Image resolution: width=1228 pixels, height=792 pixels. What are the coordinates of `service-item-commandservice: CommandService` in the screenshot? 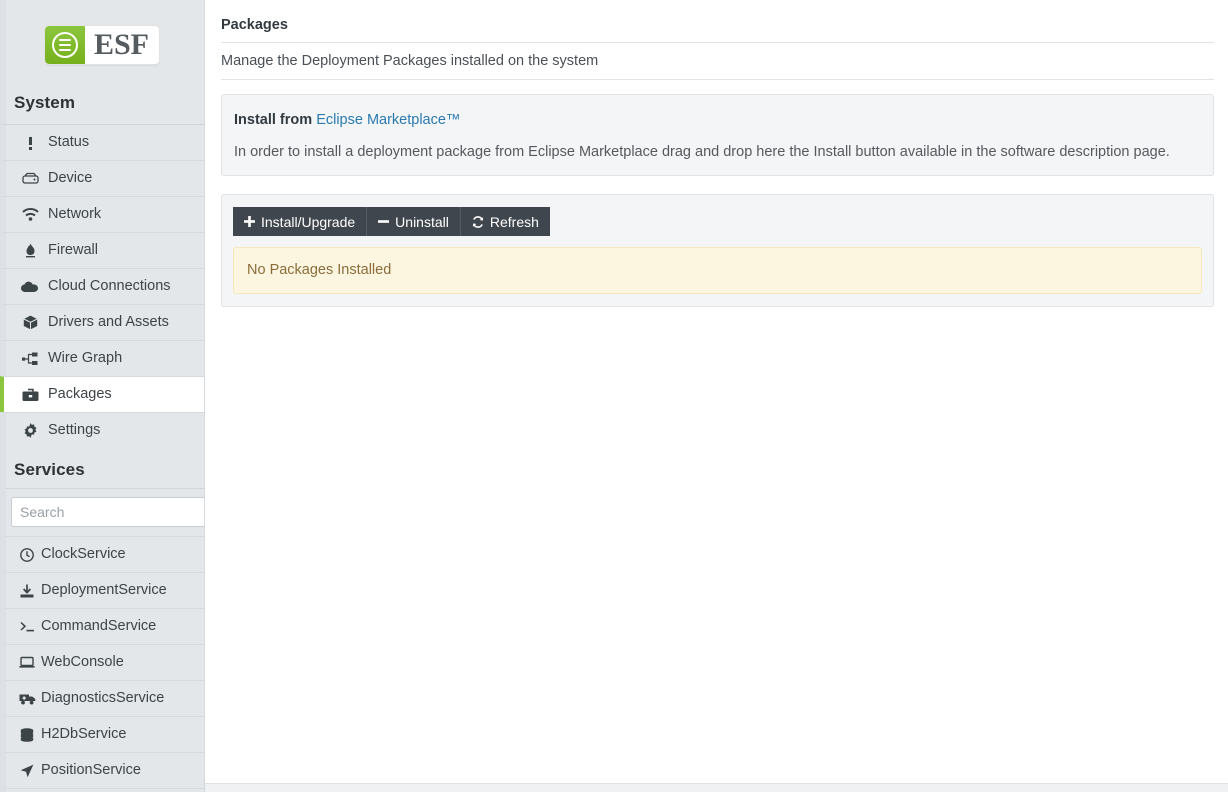 It's located at (102, 626).